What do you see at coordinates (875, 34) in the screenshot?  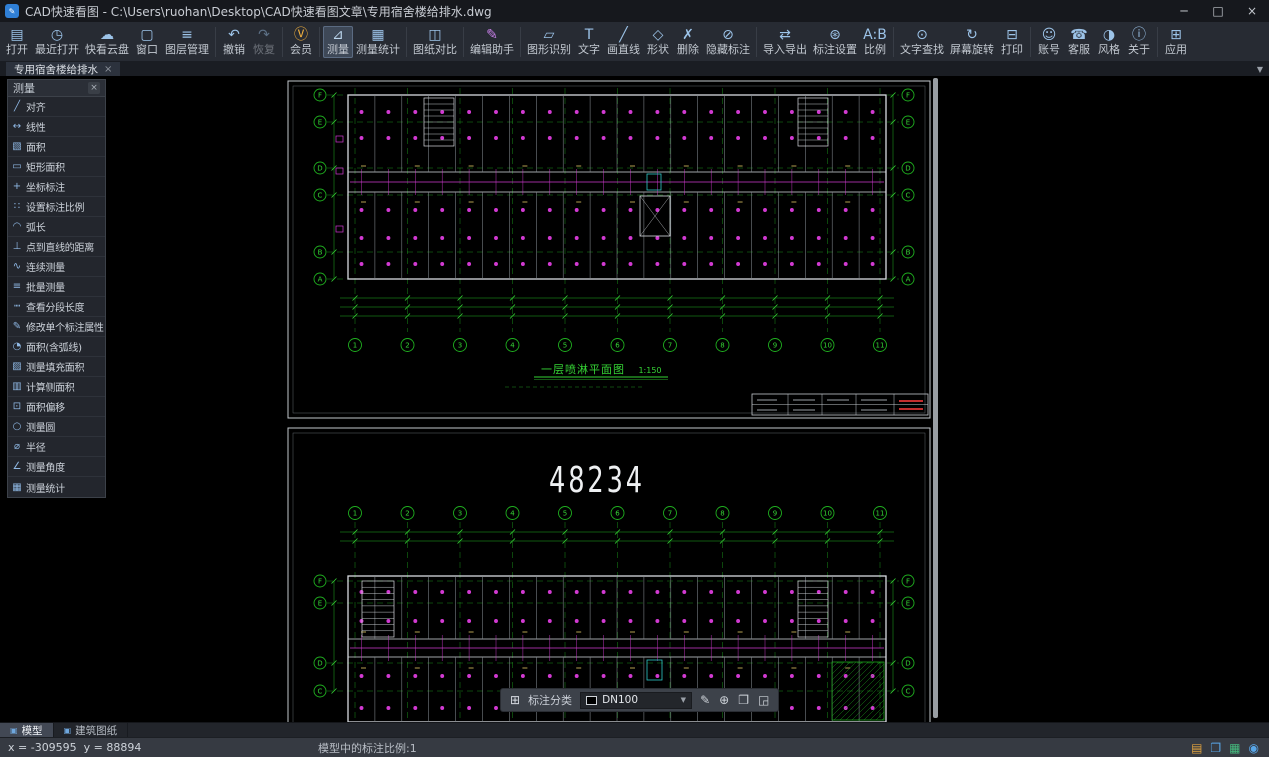 I see `scale-icon: A:B` at bounding box center [875, 34].